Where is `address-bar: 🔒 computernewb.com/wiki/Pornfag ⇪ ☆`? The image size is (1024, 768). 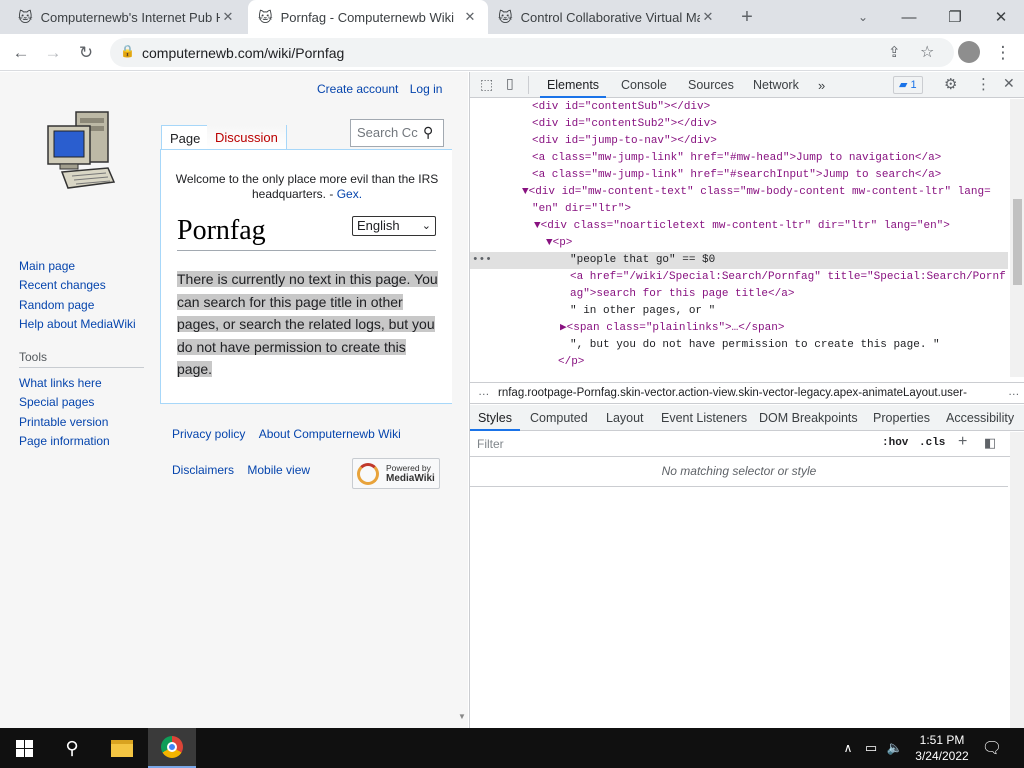
address-bar: 🔒 computernewb.com/wiki/Pornfag ⇪ ☆ is located at coordinates (532, 52).